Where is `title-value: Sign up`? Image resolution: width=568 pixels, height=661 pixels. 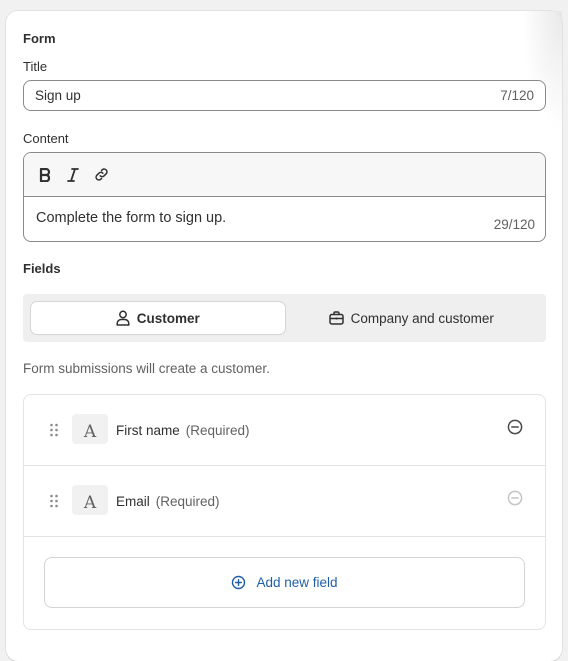
title-value: Sign up is located at coordinates (267, 95).